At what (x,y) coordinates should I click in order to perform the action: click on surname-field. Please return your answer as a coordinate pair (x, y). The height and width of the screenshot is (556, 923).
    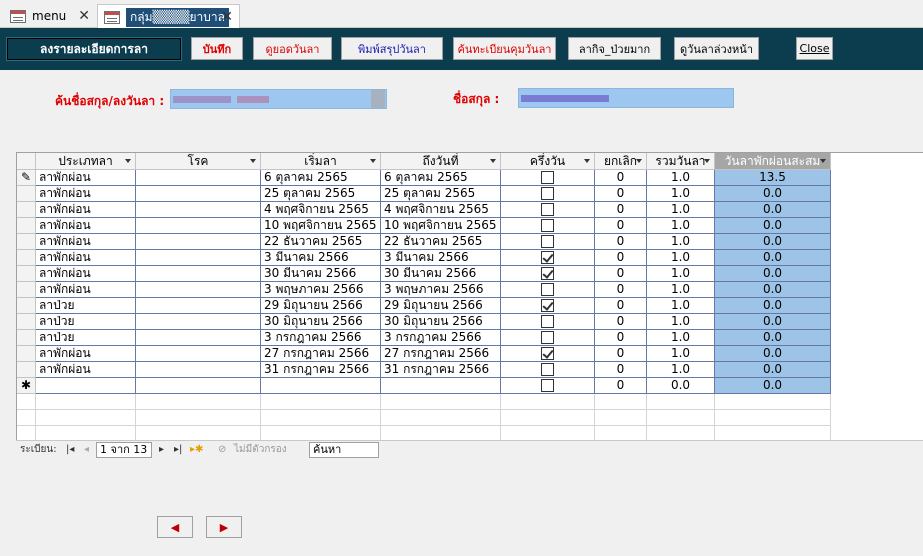
    Looking at the image, I should click on (626, 98).